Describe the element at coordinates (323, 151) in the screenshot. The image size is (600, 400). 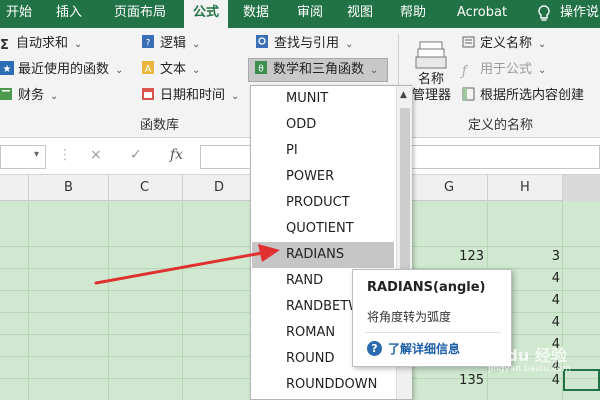
I see `dropdown-item-pi: PI` at that location.